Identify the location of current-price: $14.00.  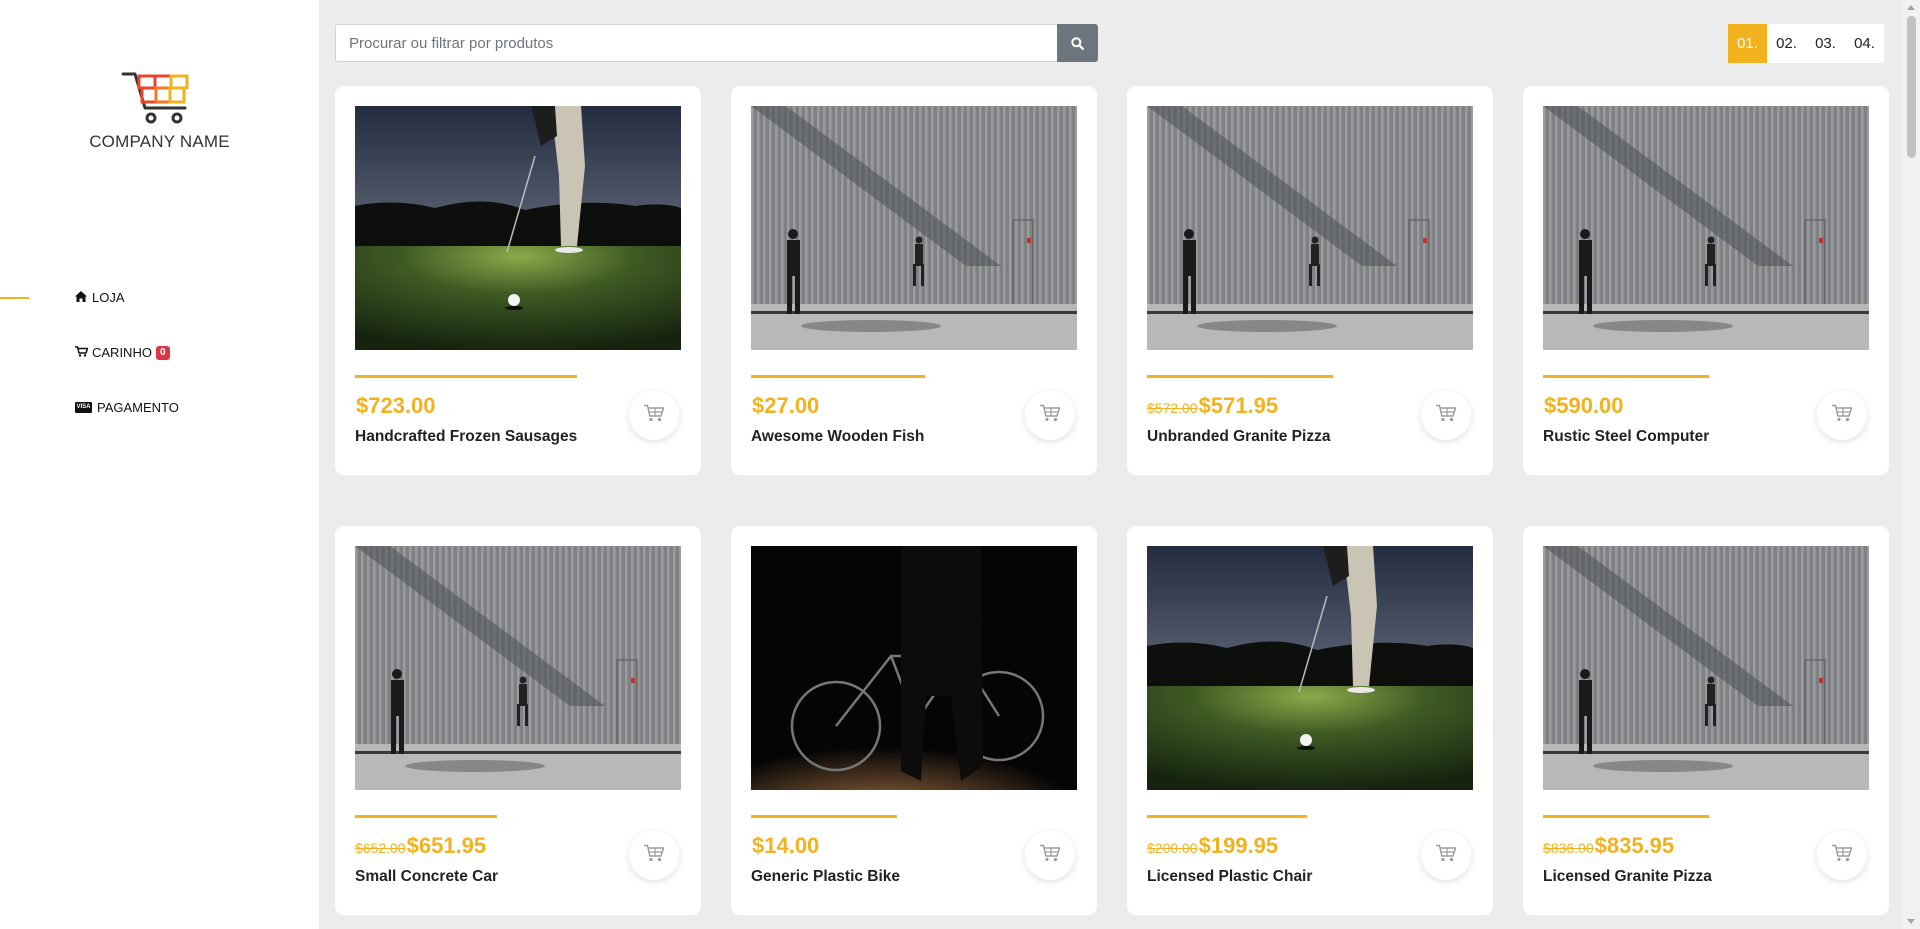
(786, 845).